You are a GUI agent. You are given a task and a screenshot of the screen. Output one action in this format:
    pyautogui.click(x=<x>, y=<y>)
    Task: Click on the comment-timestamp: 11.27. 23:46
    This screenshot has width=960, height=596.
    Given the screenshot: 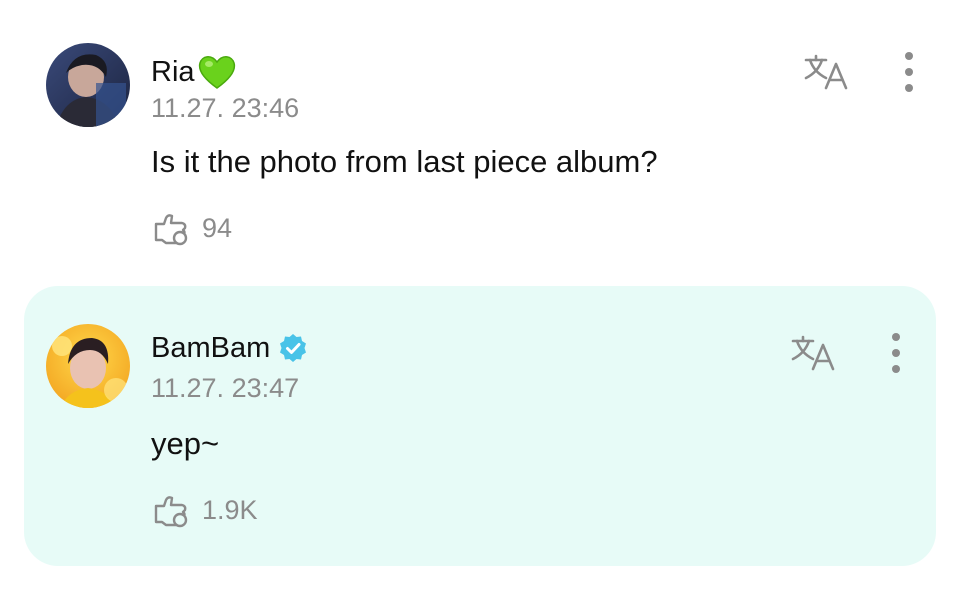 What is the action you would take?
    pyautogui.click(x=225, y=108)
    